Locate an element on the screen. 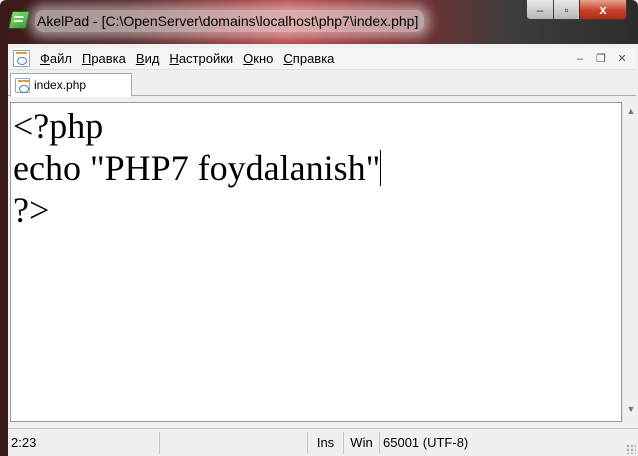  scroll-up-icon: ▲ is located at coordinates (631, 111).